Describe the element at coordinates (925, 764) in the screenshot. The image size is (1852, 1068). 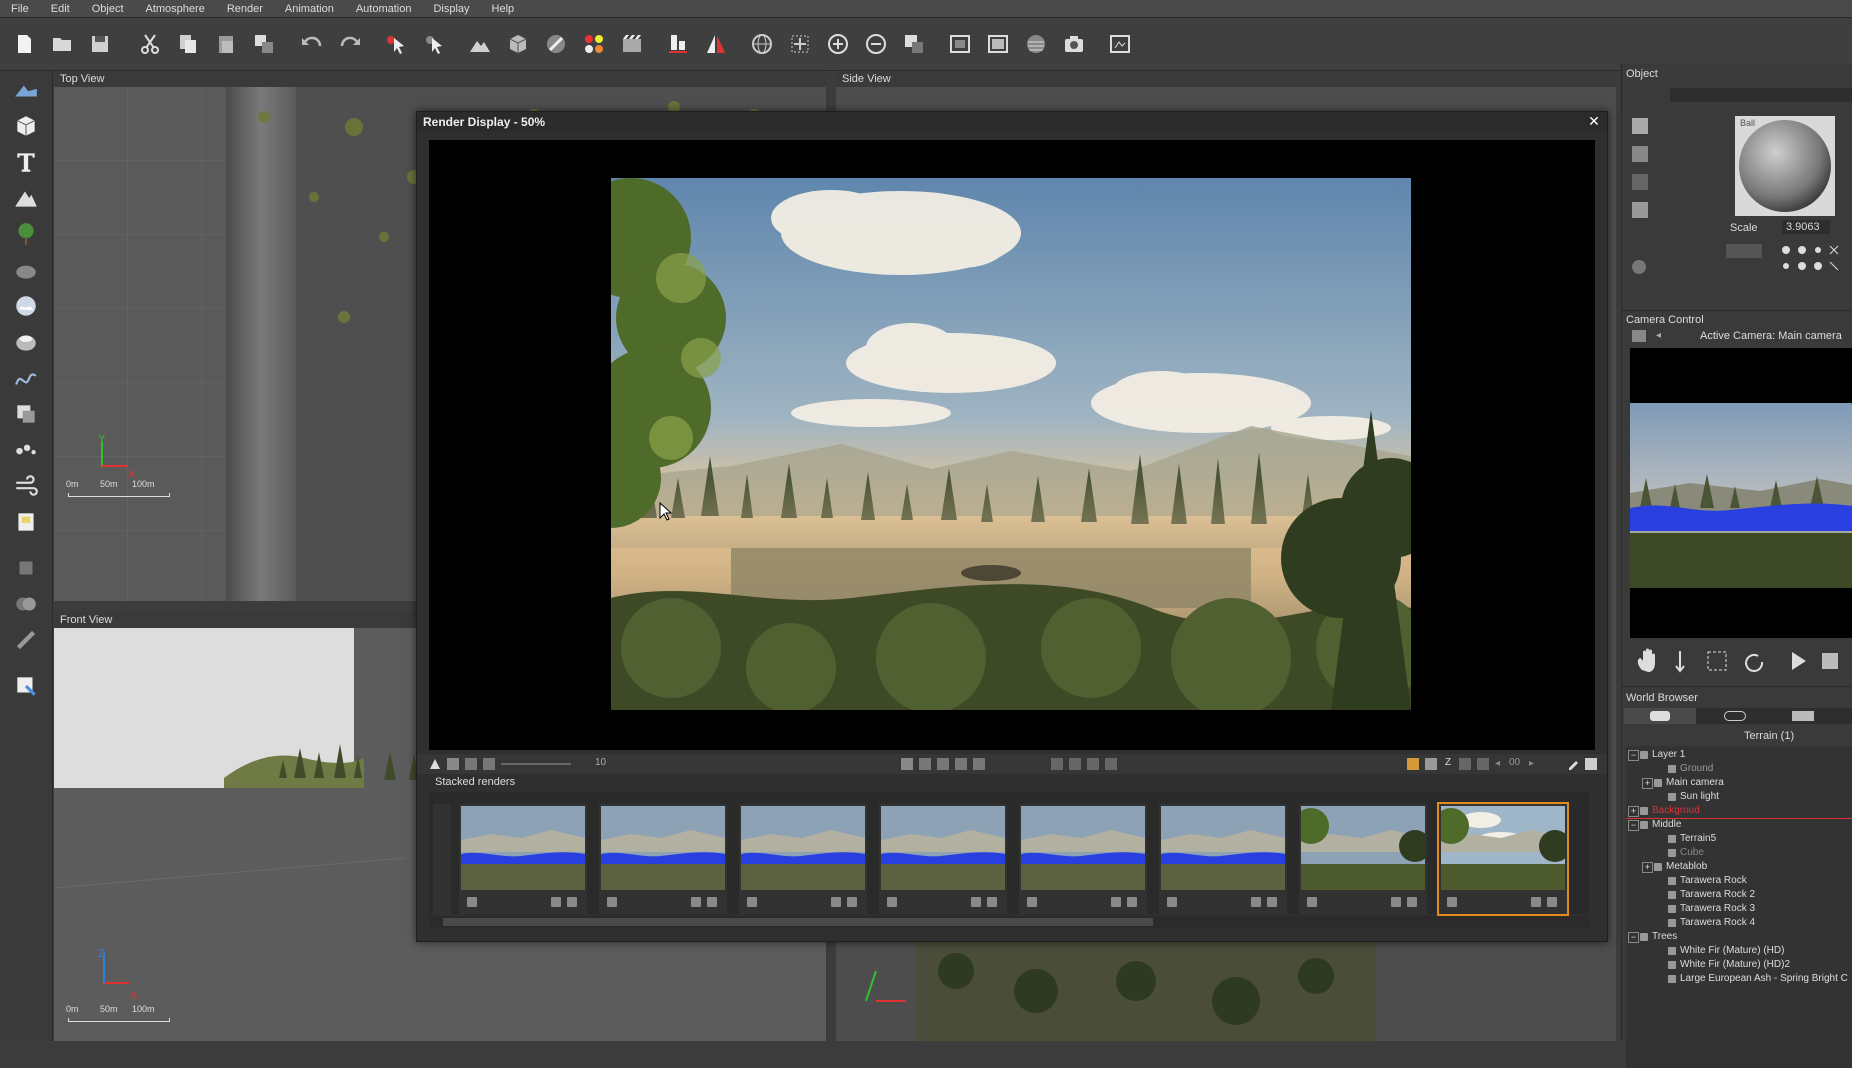
I see `compare-icon` at that location.